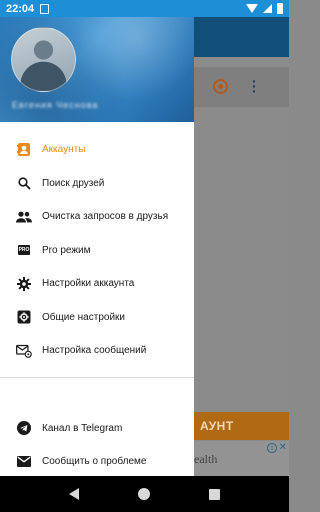 Image resolution: width=320 pixels, height=512 pixels. I want to click on menu-item-label: Очистка запросов в друзья, so click(105, 217).